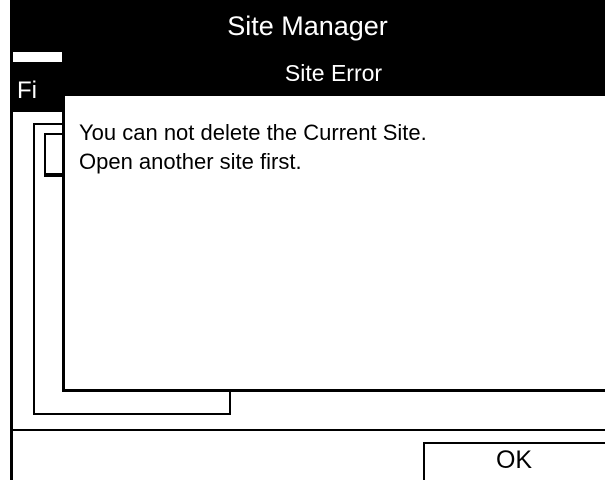 This screenshot has width=605, height=480. What do you see at coordinates (333, 73) in the screenshot?
I see `dialog-title: Site Error` at bounding box center [333, 73].